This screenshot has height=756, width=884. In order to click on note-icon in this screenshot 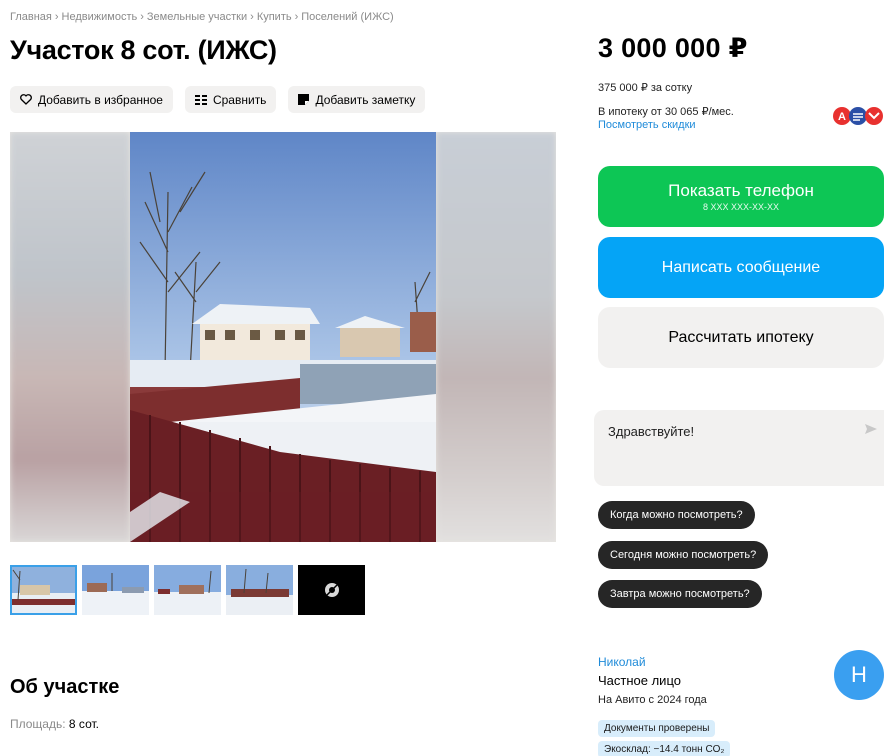, I will do `click(304, 99)`.